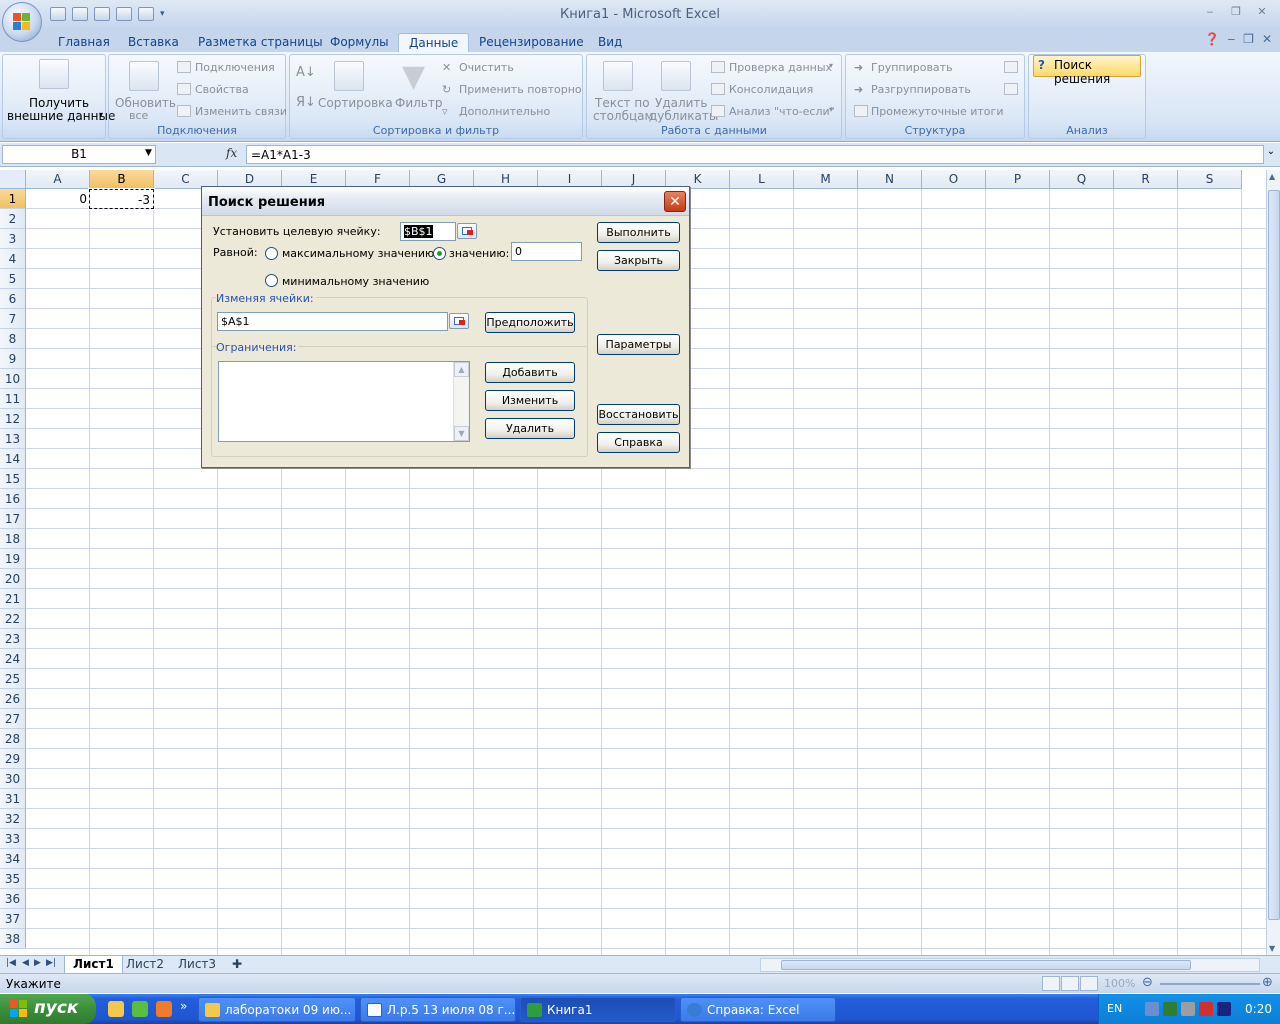 The image size is (1280, 1024). I want to click on zoom-level: 100%, so click(1119, 983).